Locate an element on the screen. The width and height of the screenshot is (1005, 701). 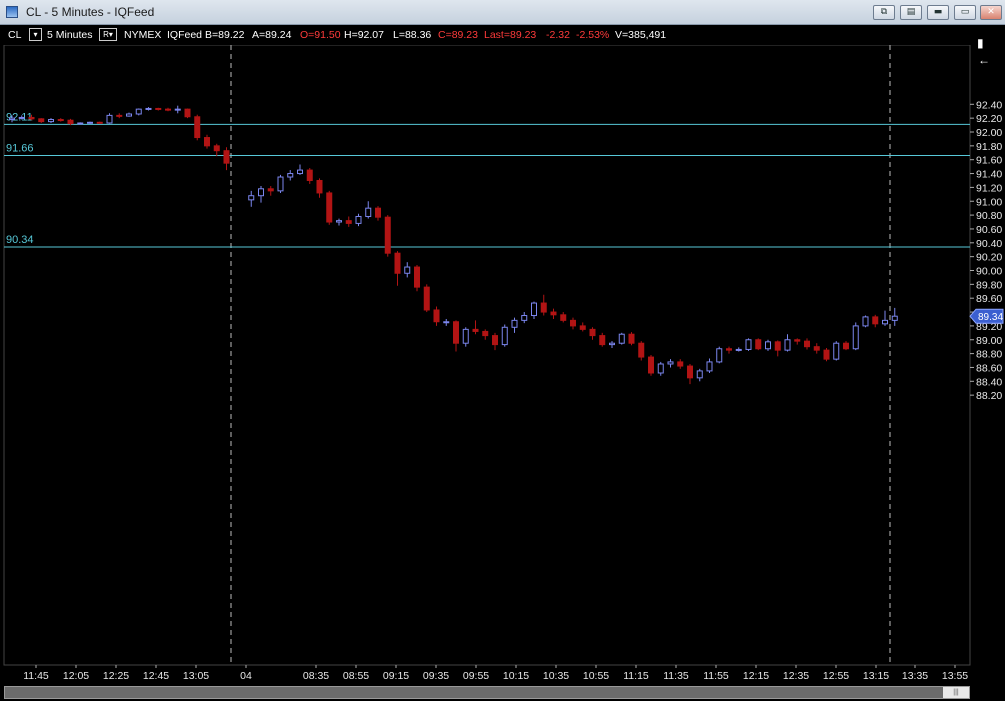
volume-value: V=385,491 is located at coordinates (641, 35).